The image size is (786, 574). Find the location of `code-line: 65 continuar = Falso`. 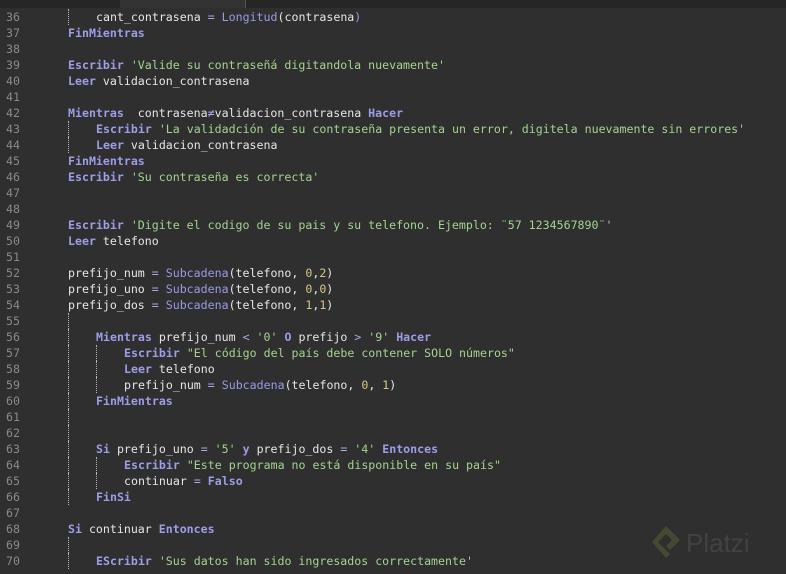

code-line: 65 continuar = Falso is located at coordinates (393, 481).